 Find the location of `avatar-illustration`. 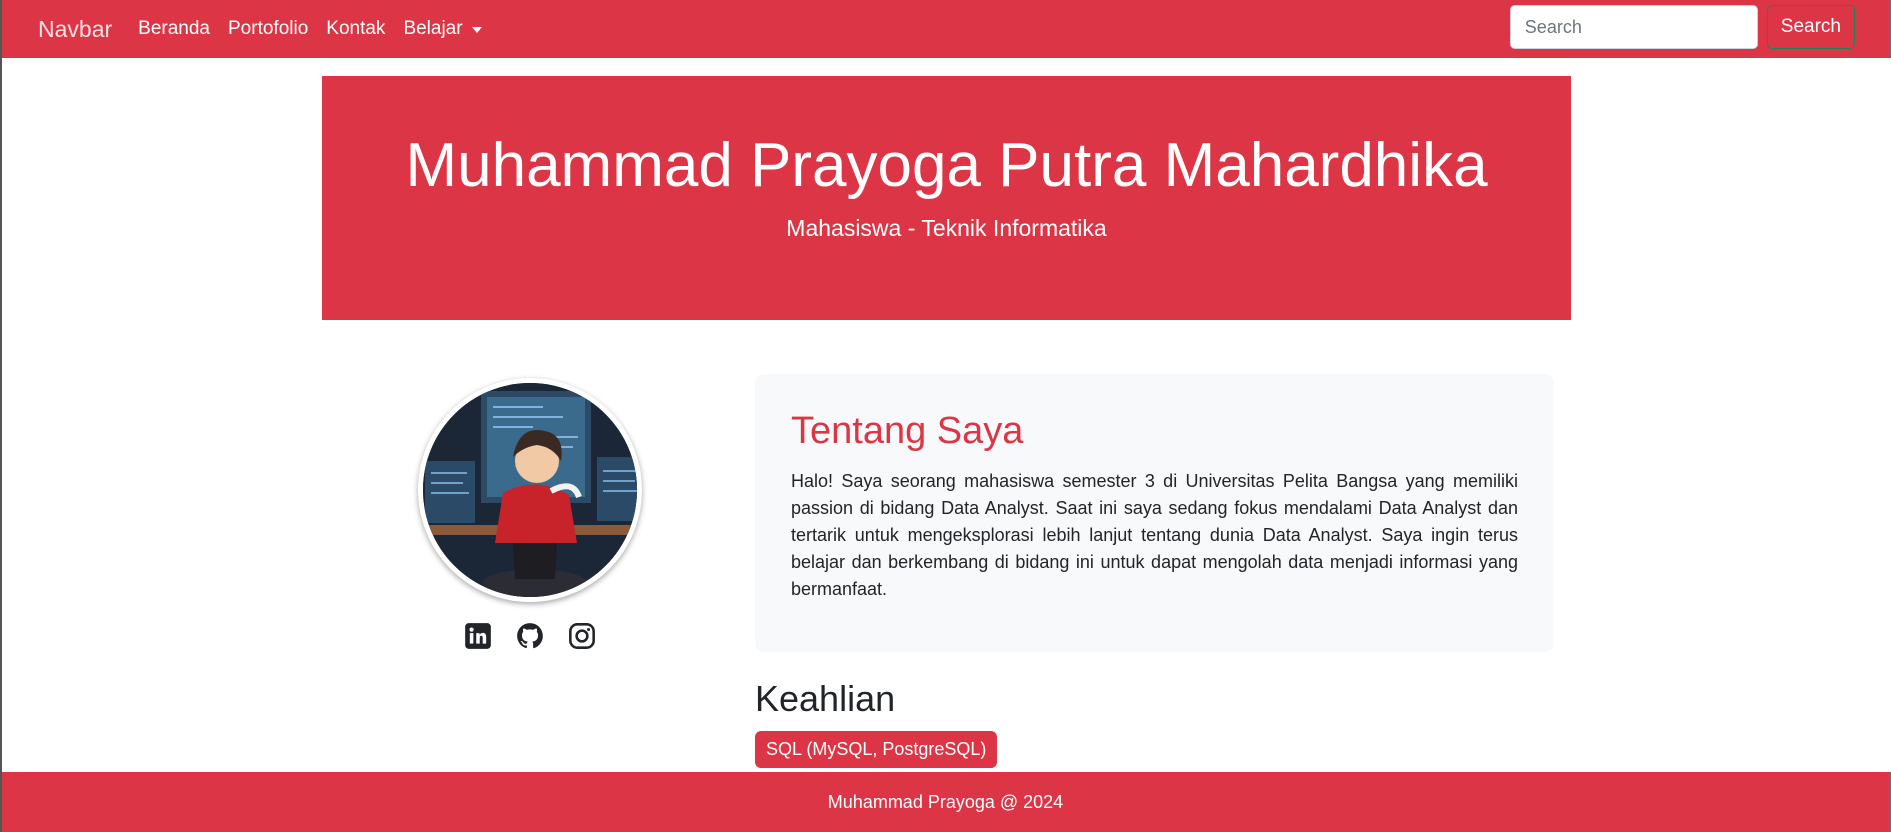

avatar-illustration is located at coordinates (530, 490).